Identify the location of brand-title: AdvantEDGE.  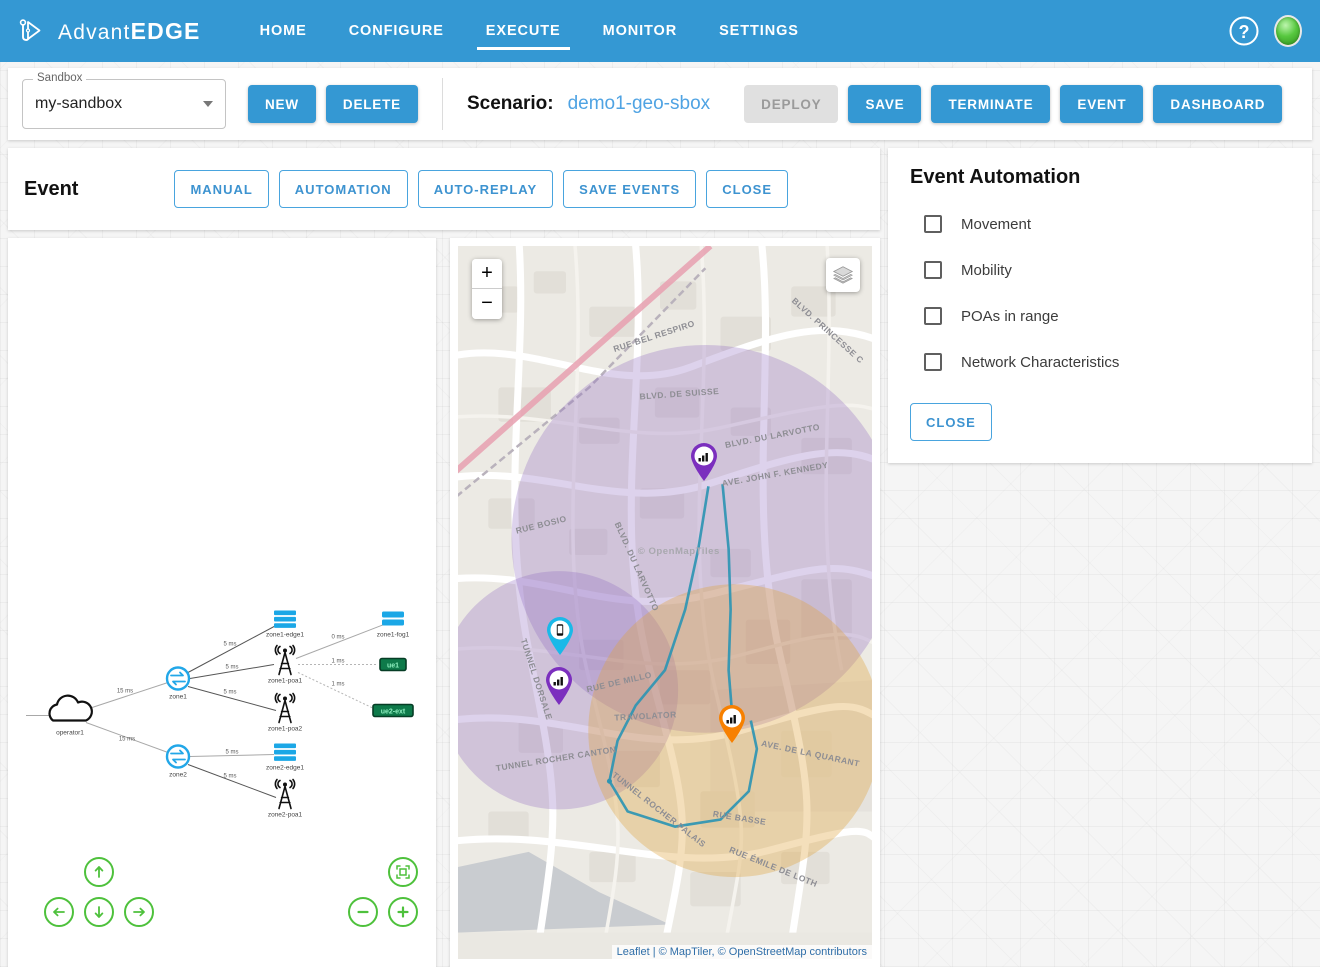
(129, 31).